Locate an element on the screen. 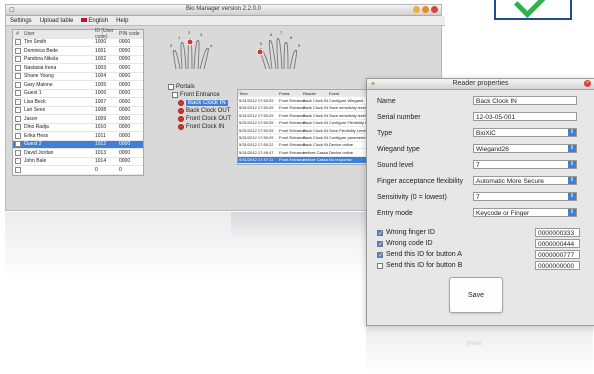 Image resolution: width=594 pixels, height=374 pixels. user-row: Shane Young 1004 0000 is located at coordinates (78, 77).